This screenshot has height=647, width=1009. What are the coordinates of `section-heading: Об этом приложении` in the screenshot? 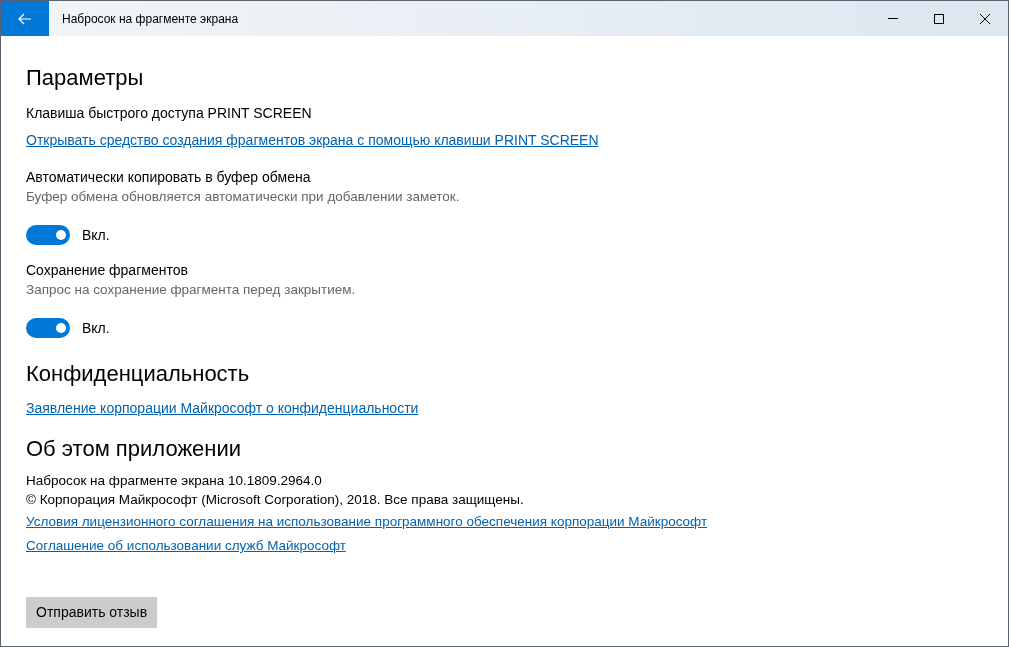 It's located at (134, 449).